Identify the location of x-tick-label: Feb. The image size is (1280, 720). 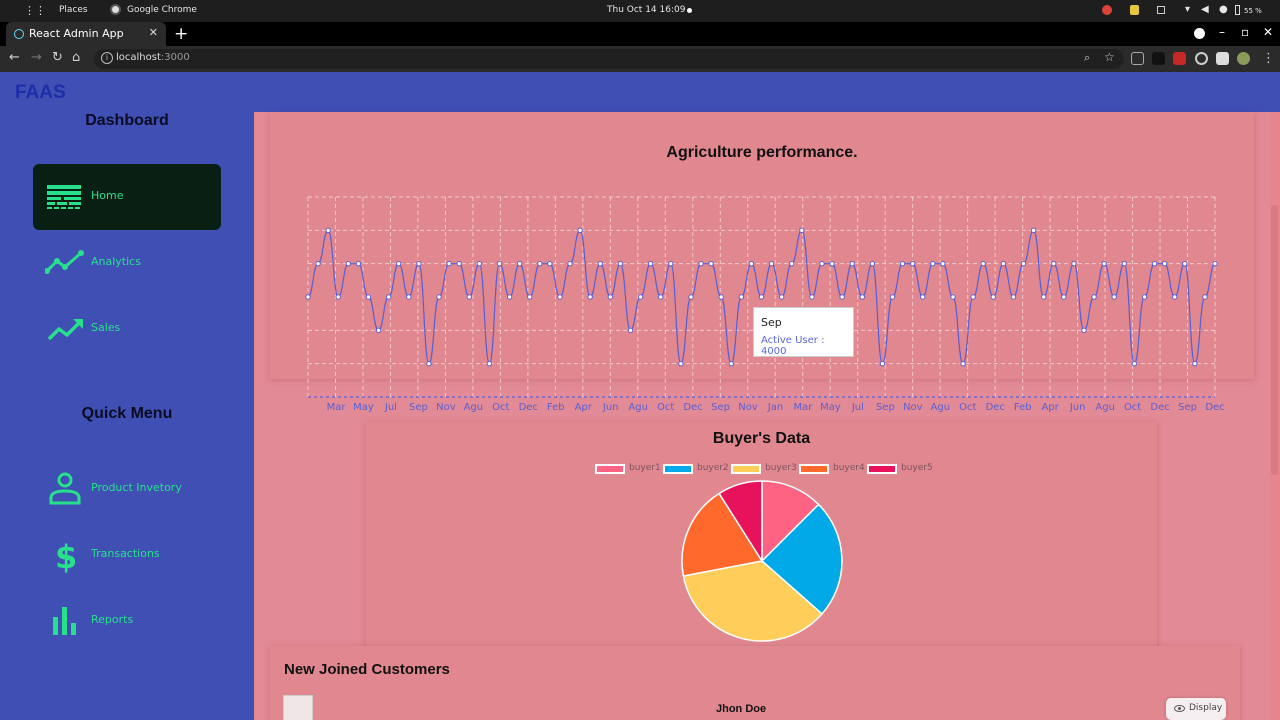
(556, 407).